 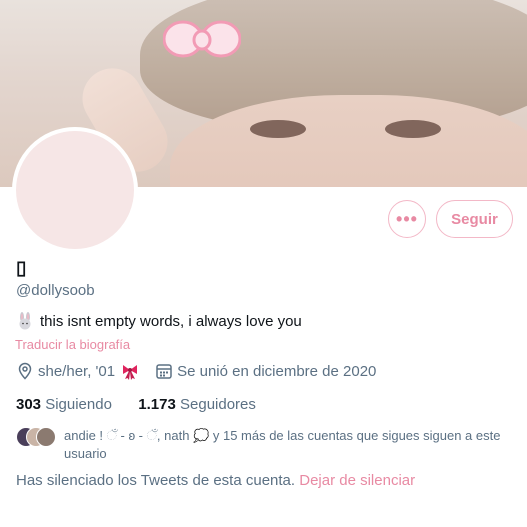 I want to click on bunny-icon, so click(x=25, y=321).